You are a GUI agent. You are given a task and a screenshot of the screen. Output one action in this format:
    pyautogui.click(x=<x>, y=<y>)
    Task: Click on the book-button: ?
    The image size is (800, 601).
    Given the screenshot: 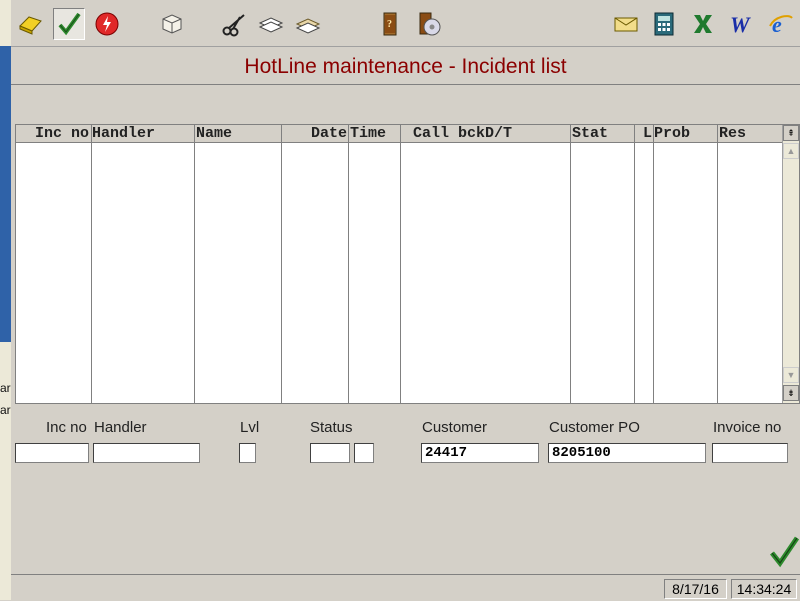 What is the action you would take?
    pyautogui.click(x=390, y=24)
    